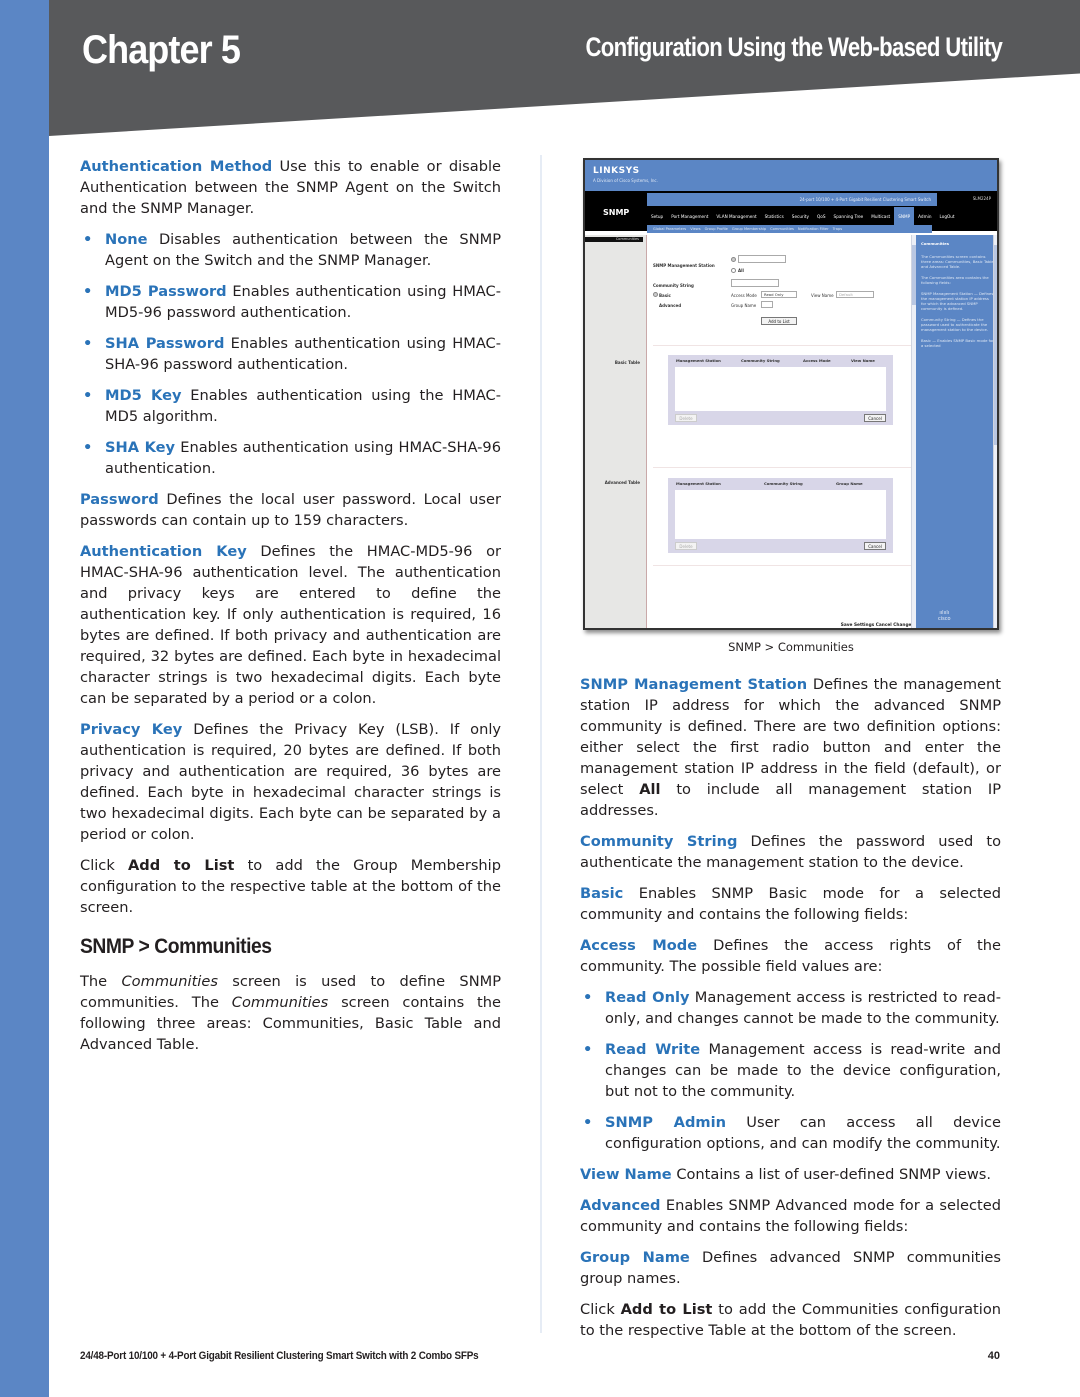 The image size is (1080, 1397). I want to click on term-sha-key: SHA Key, so click(140, 447).